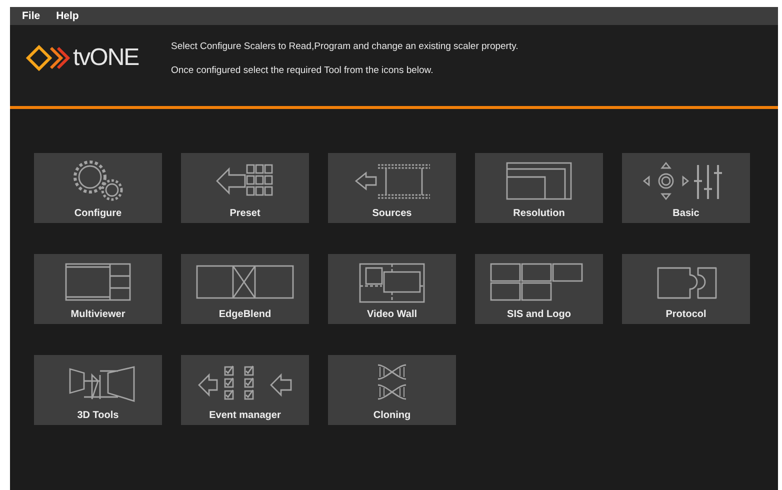 The width and height of the screenshot is (782, 490). What do you see at coordinates (98, 289) in the screenshot?
I see `tool-tile-button: Multiviewer` at bounding box center [98, 289].